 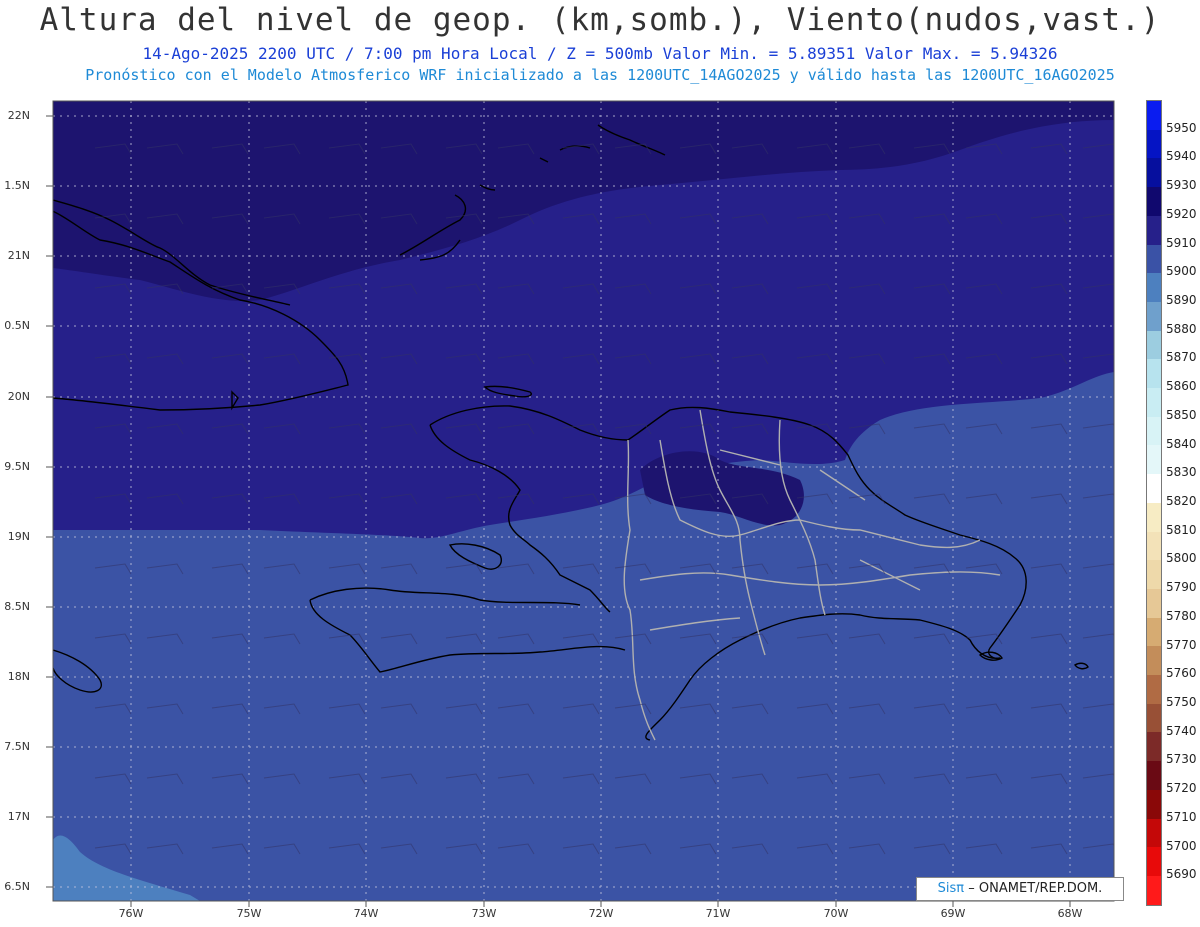 What do you see at coordinates (17, 466) in the screenshot?
I see `lat-label: 9.5N` at bounding box center [17, 466].